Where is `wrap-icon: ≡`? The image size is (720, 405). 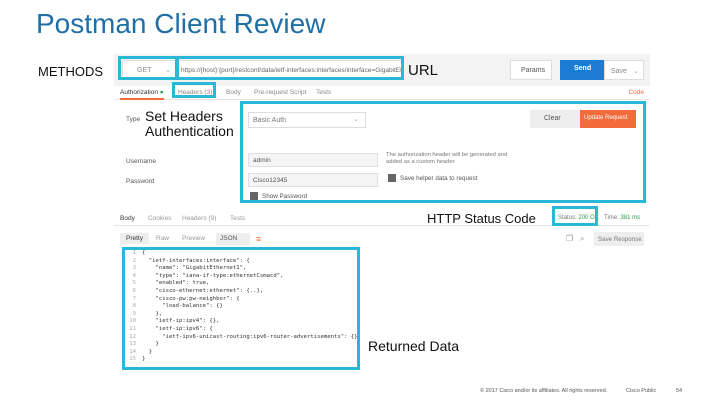
wrap-icon: ≡ is located at coordinates (261, 239).